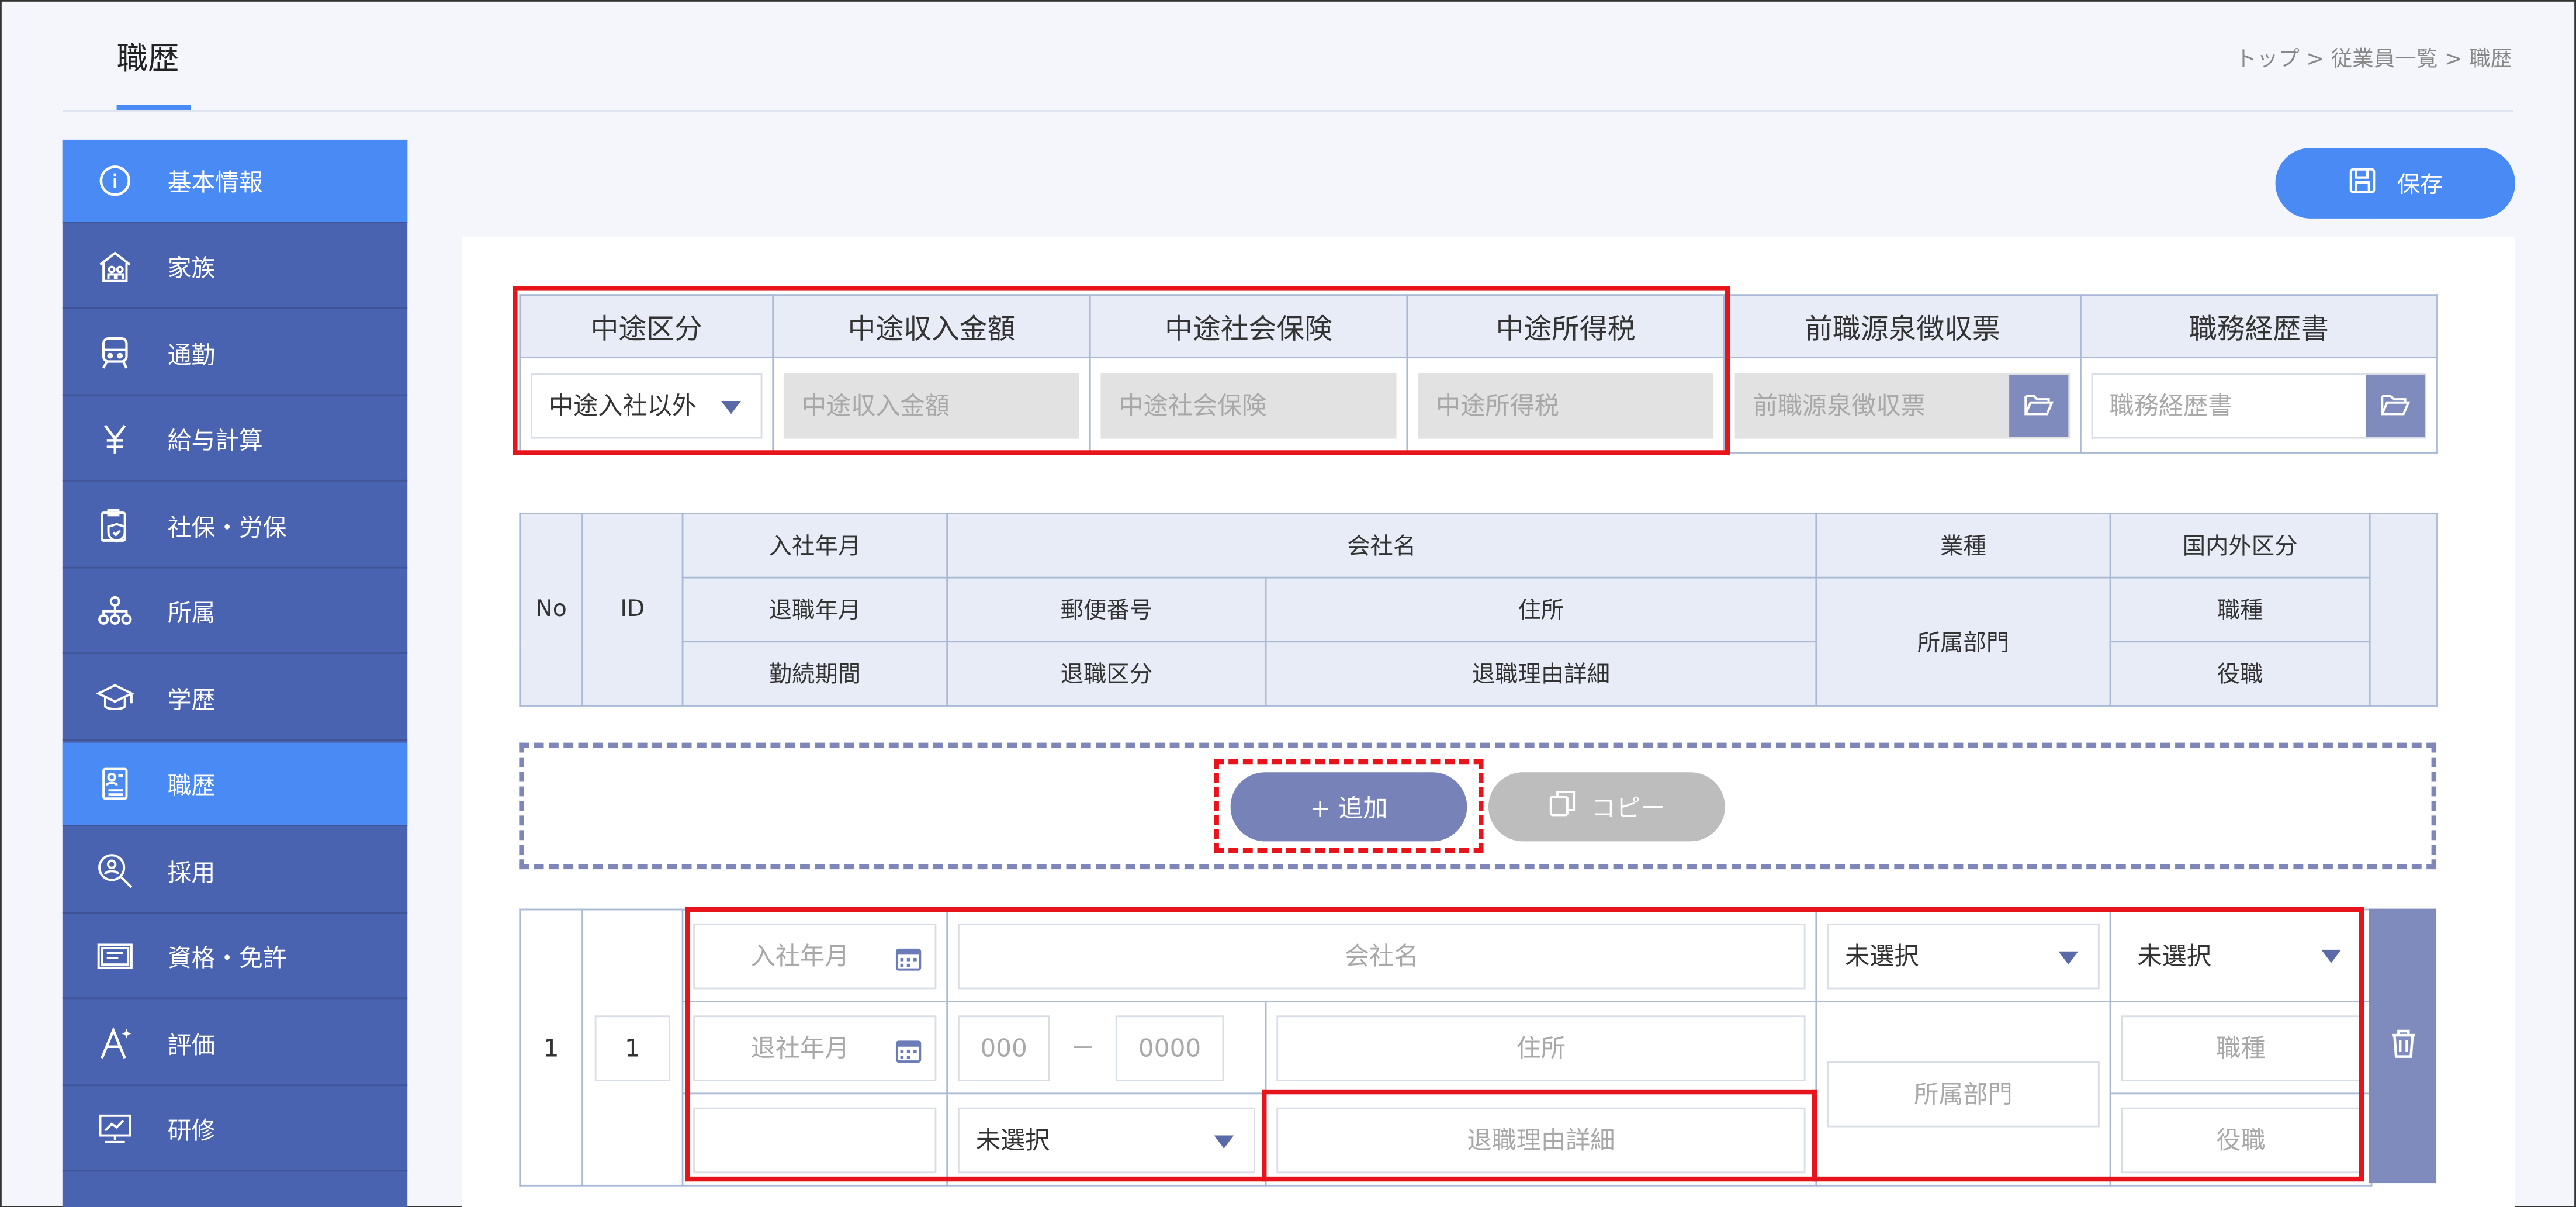 The width and height of the screenshot is (2576, 1207). Describe the element at coordinates (191, 1046) in the screenshot. I see `sidebar-item-label: 評価` at that location.